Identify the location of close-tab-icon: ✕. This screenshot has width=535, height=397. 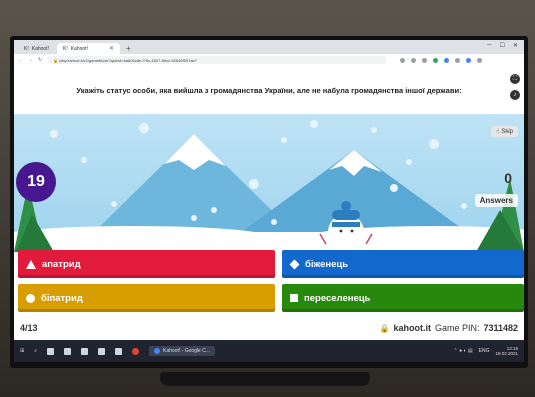
(111, 48).